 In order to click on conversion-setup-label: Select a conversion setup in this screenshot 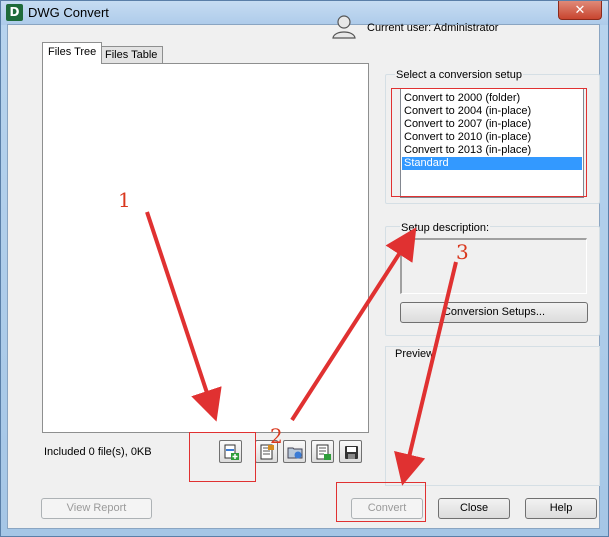, I will do `click(459, 75)`.